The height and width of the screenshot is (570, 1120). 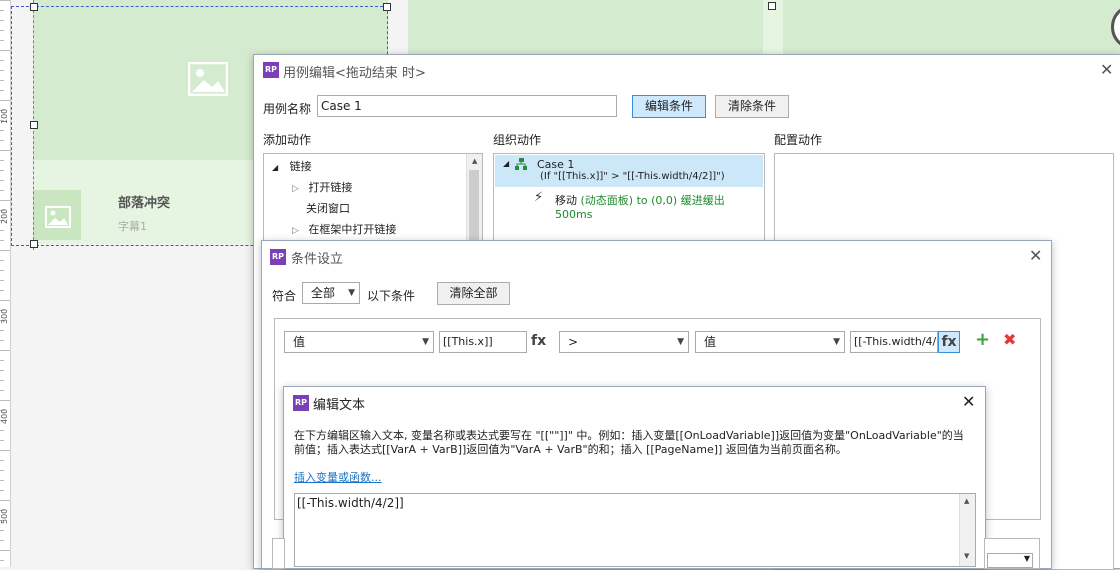 What do you see at coordinates (483, 342) in the screenshot?
I see `left-value-input: [[This.x]]` at bounding box center [483, 342].